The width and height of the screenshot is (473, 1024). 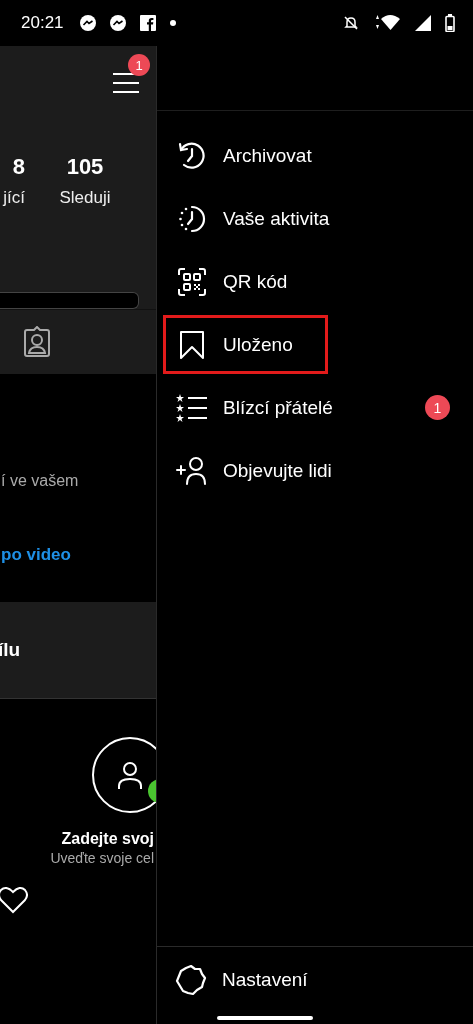 What do you see at coordinates (42, 23) in the screenshot?
I see `clock: 20:21` at bounding box center [42, 23].